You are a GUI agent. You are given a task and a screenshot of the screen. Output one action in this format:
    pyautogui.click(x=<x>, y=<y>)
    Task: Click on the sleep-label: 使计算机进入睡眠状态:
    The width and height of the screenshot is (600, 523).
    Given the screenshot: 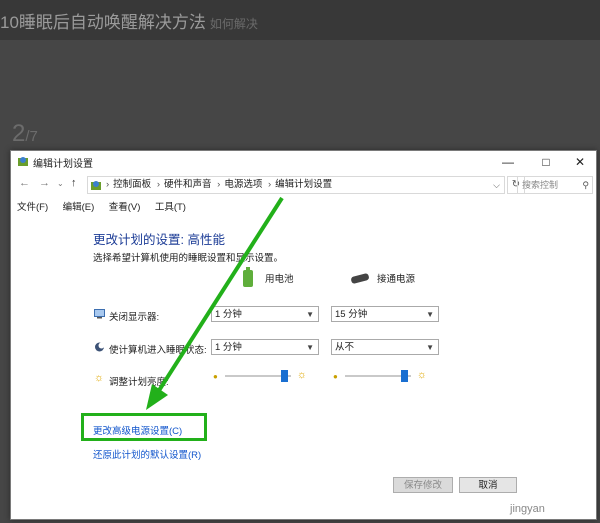 What is the action you would take?
    pyautogui.click(x=158, y=350)
    